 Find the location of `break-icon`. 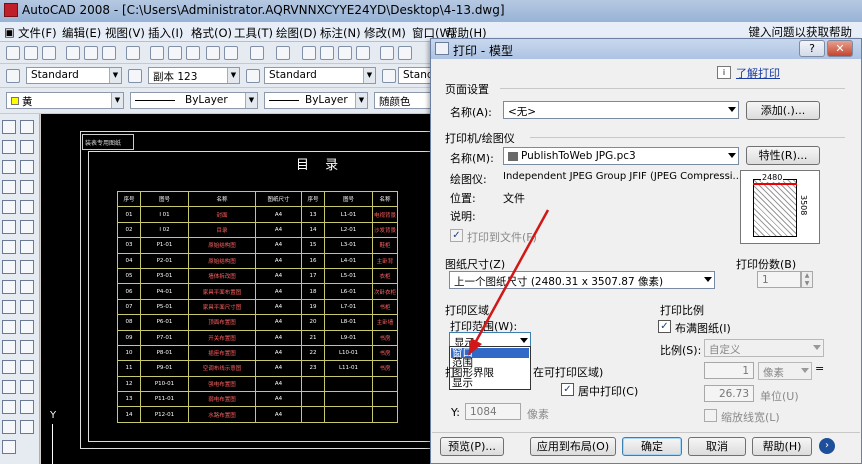

break-icon is located at coordinates (27, 367).